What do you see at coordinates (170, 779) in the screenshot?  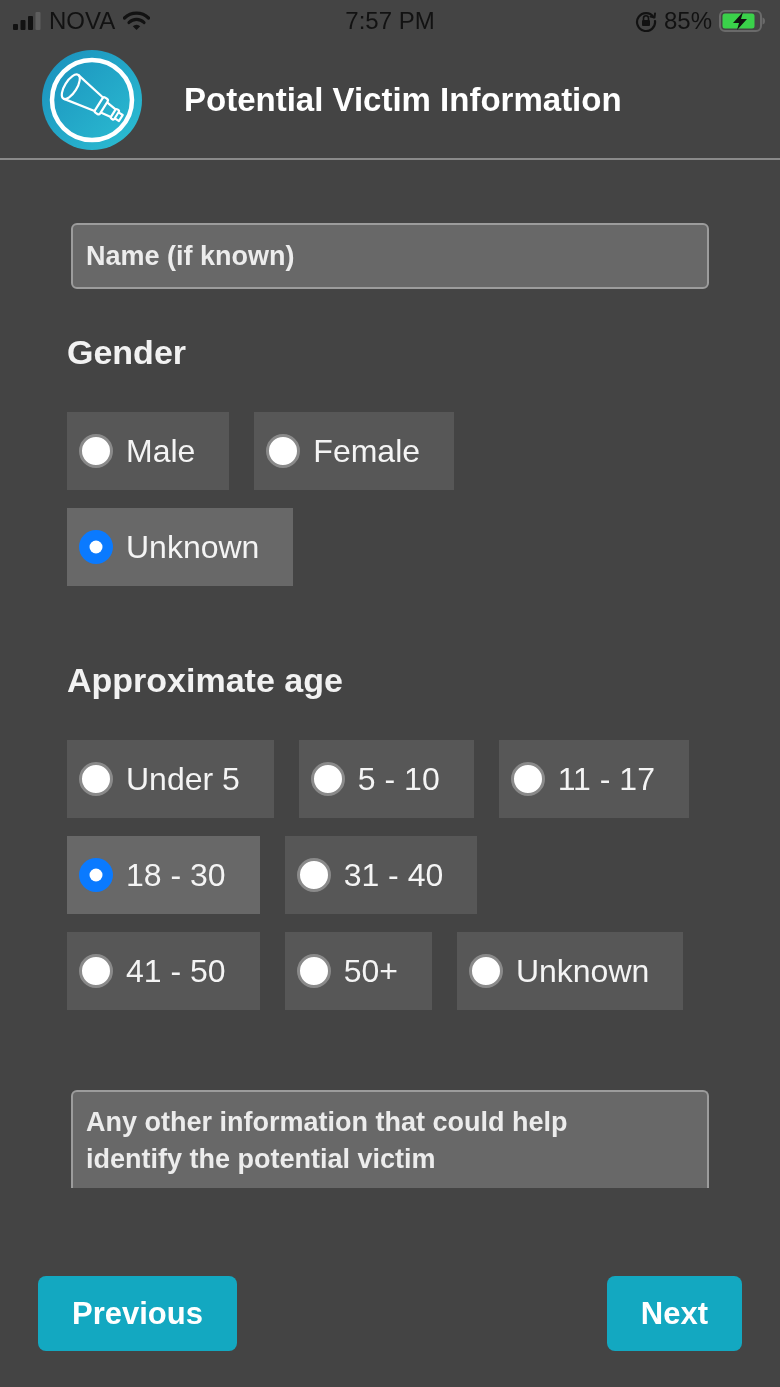 I see `radio-option: Under 5` at bounding box center [170, 779].